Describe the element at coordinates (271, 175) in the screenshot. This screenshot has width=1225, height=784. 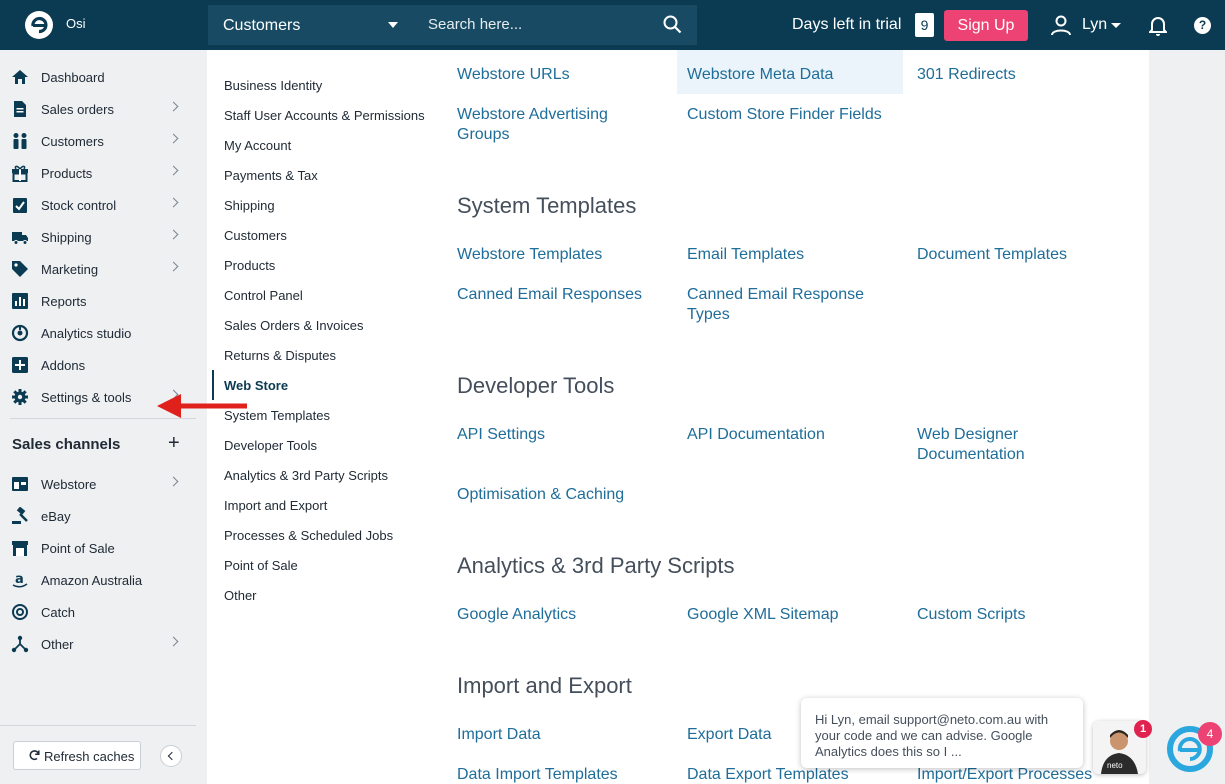
I see `settings-nav-item: Payments & Tax` at that location.